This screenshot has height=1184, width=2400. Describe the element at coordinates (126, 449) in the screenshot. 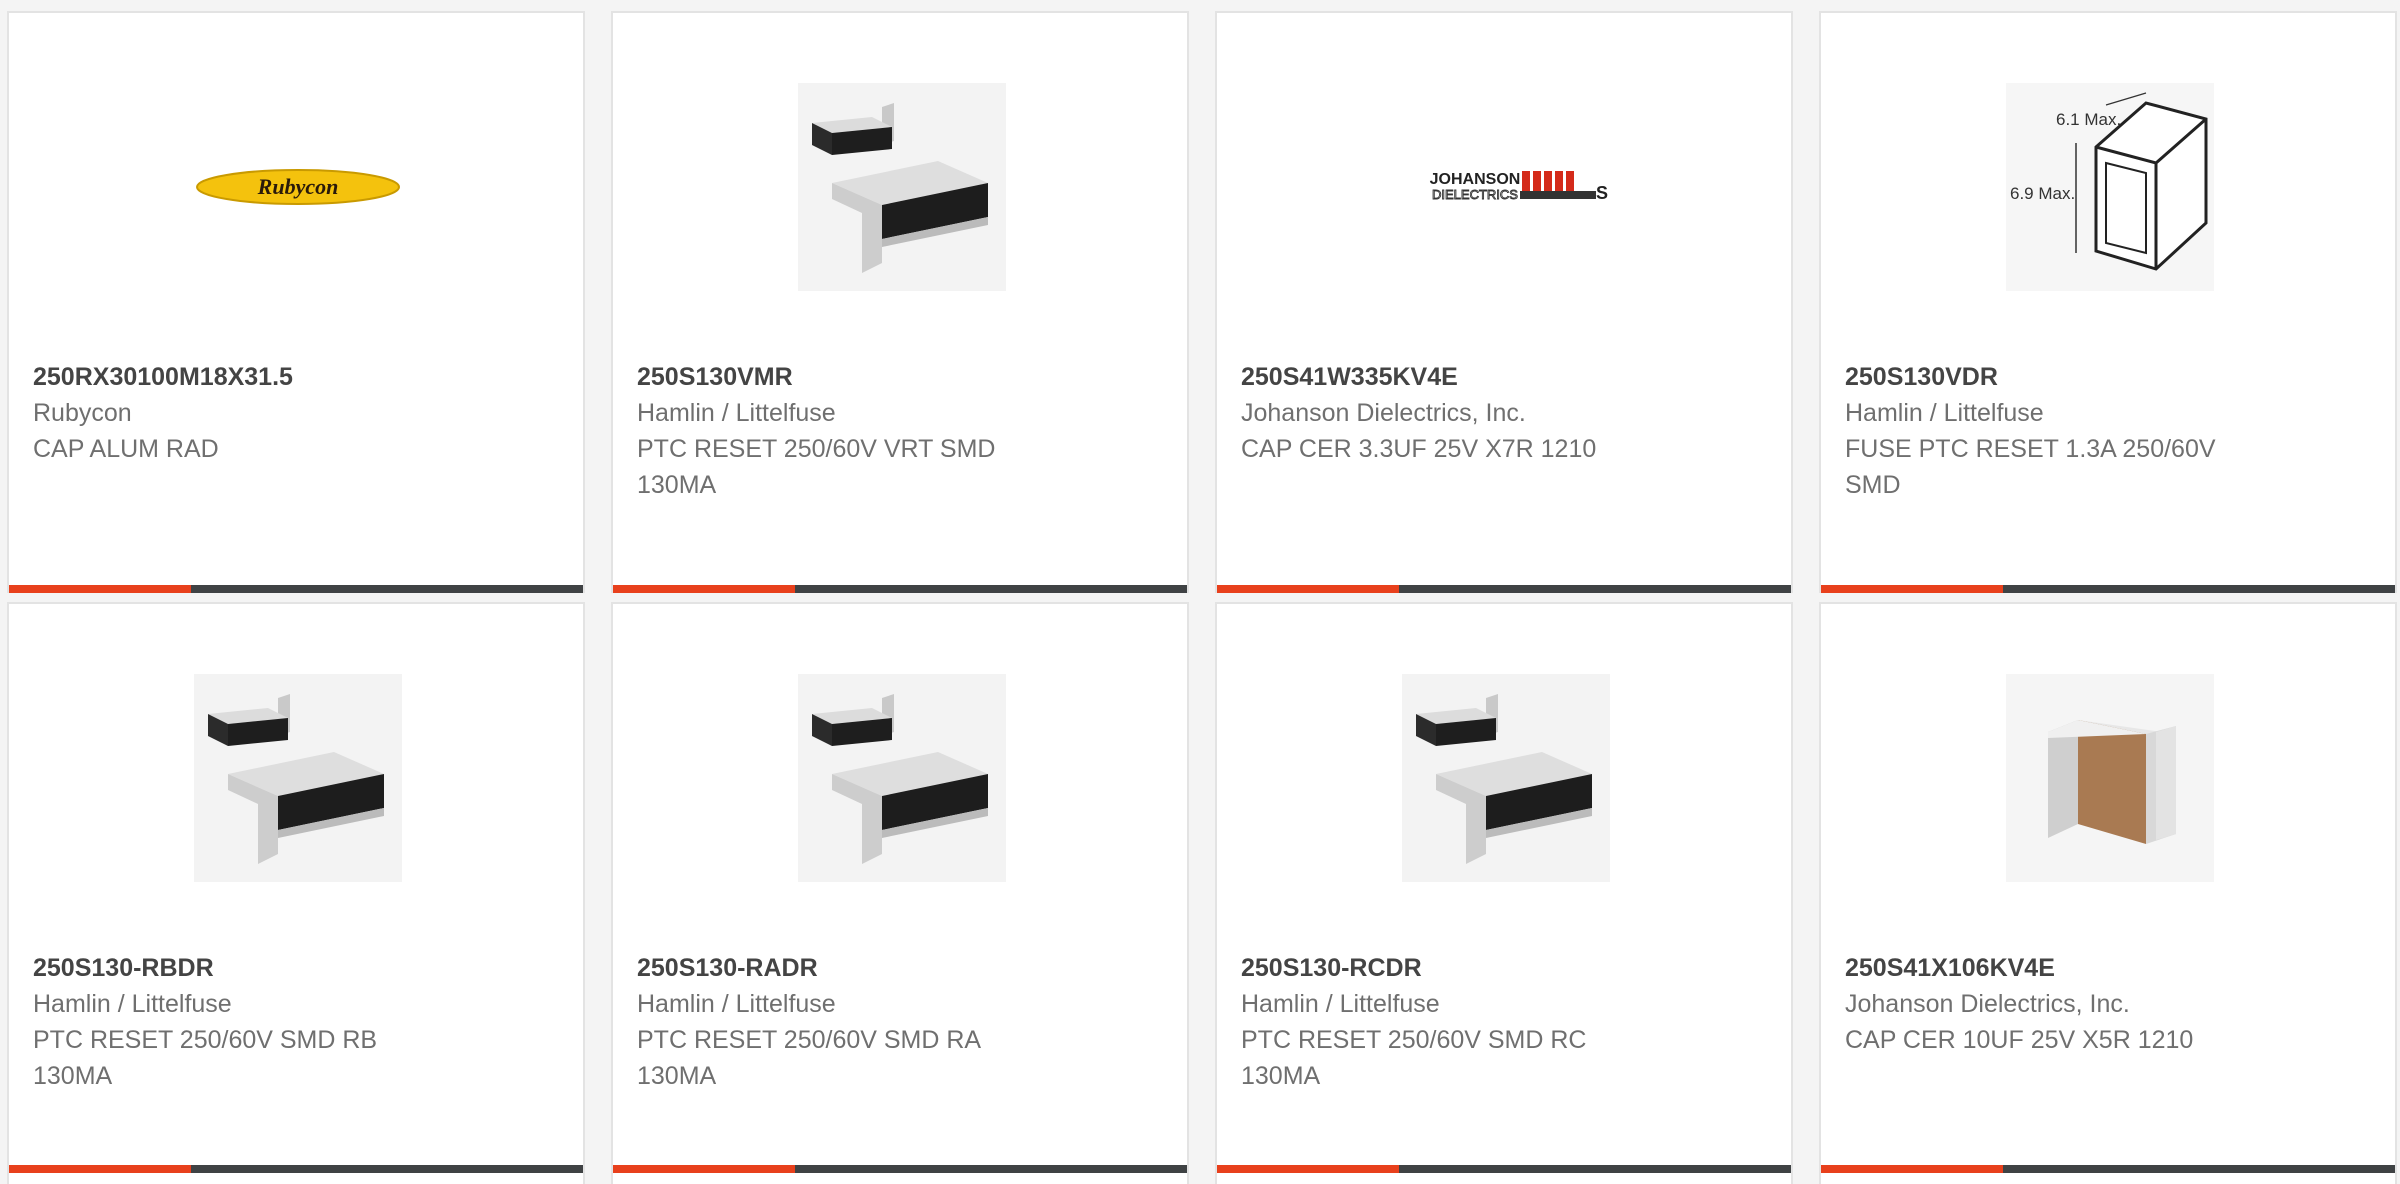

I see `description: CAP ALUM RAD` at that location.